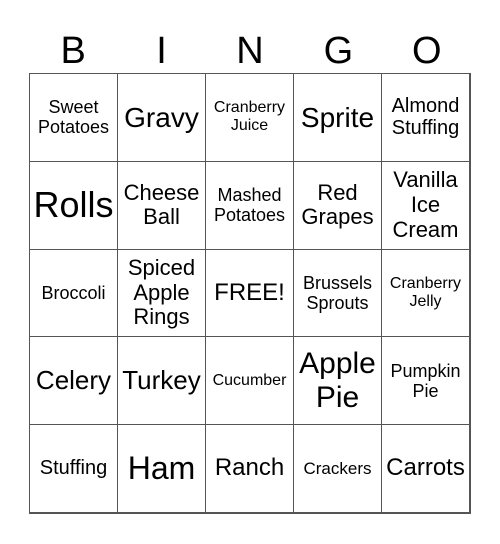 Image resolution: width=500 pixels, height=544 pixels. Describe the element at coordinates (73, 204) in the screenshot. I see `bingo-cell: Rolls` at that location.